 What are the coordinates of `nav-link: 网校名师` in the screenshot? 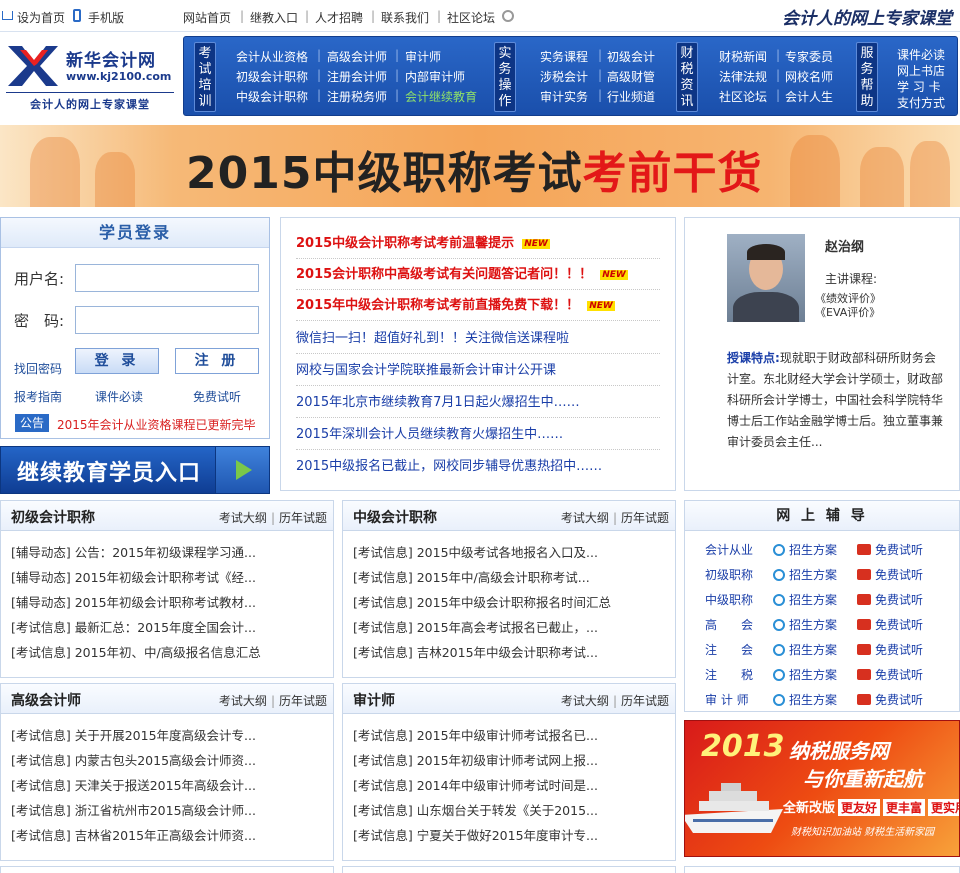 It's located at (809, 76).